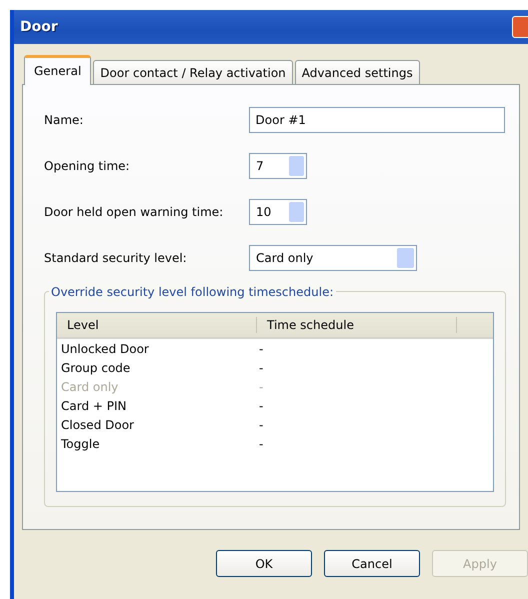 The image size is (528, 599). Describe the element at coordinates (193, 72) in the screenshot. I see `tab: Door contact / Relay activation` at that location.